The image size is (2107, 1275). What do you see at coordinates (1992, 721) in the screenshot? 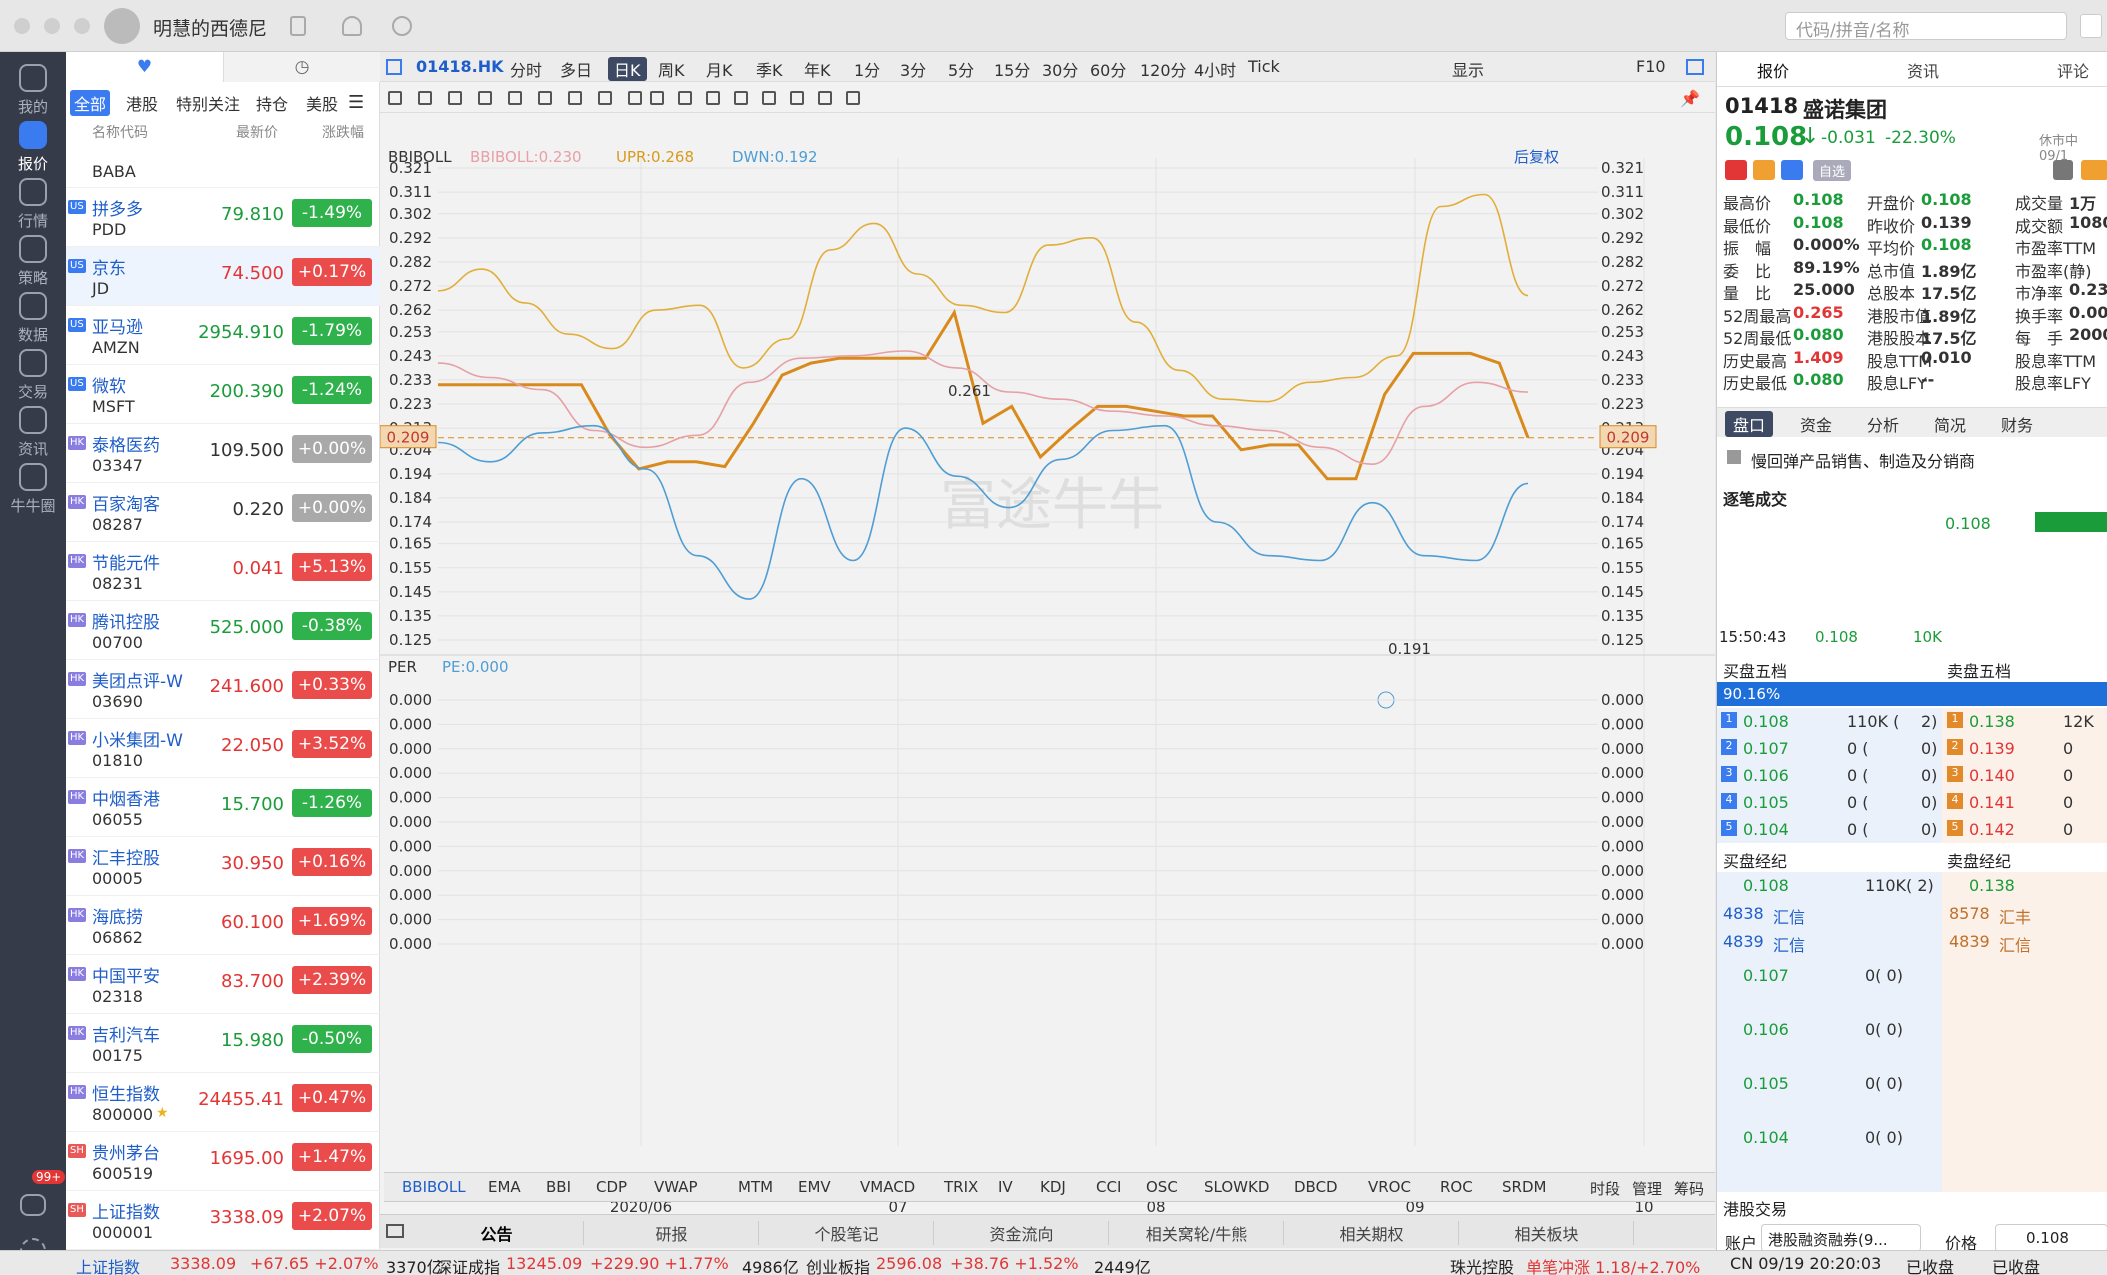
I see `ask-price: 0.138` at bounding box center [1992, 721].